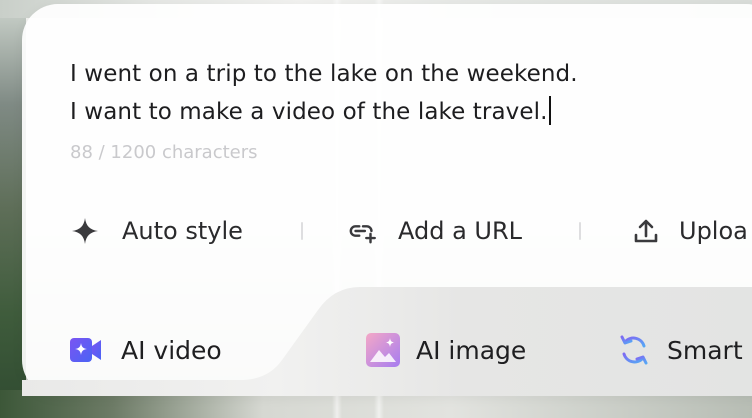 The height and width of the screenshot is (418, 752). What do you see at coordinates (182, 231) in the screenshot?
I see `auto-style-label: Auto style` at bounding box center [182, 231].